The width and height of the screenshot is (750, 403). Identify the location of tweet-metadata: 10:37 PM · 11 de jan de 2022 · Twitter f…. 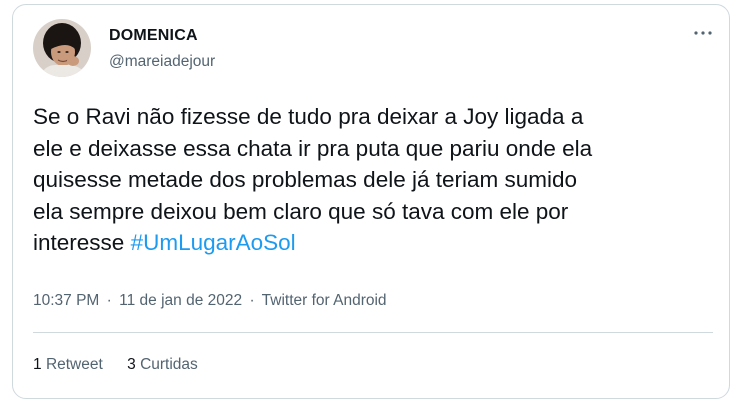
(210, 301).